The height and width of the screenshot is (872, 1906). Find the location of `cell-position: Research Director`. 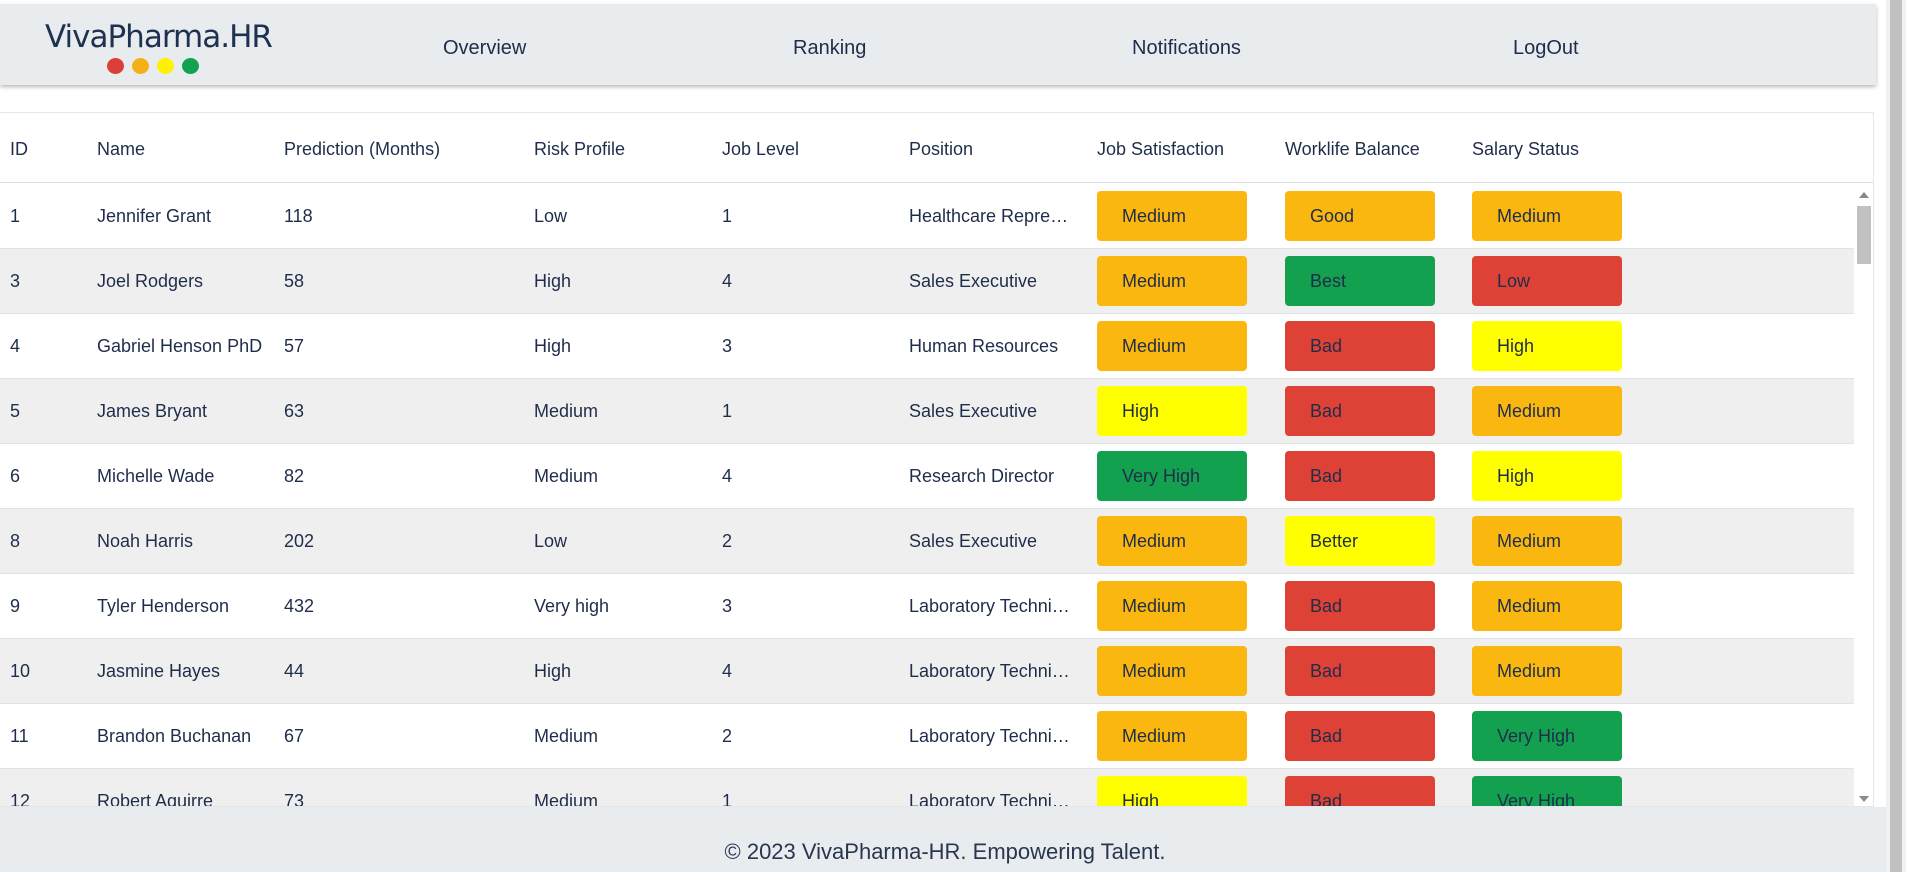

cell-position: Research Director is located at coordinates (982, 476).